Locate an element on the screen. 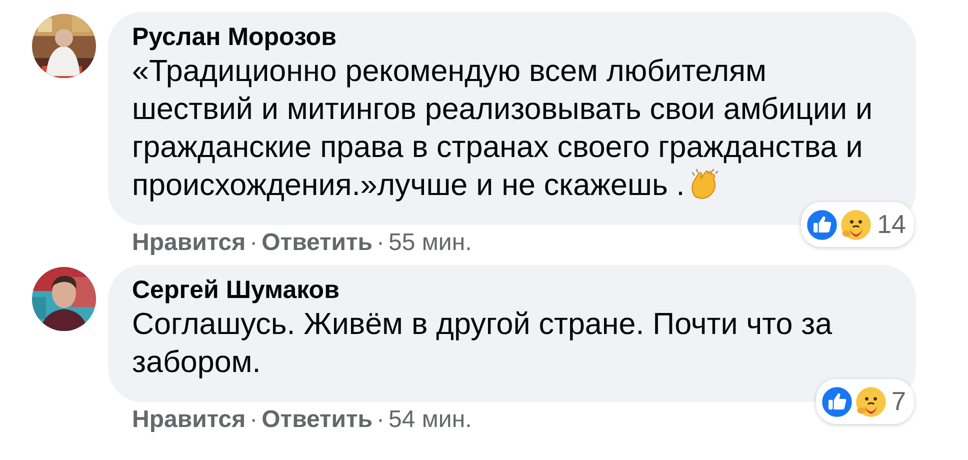 This screenshot has width=968, height=460. author-name: Руслан Морозов is located at coordinates (512, 37).